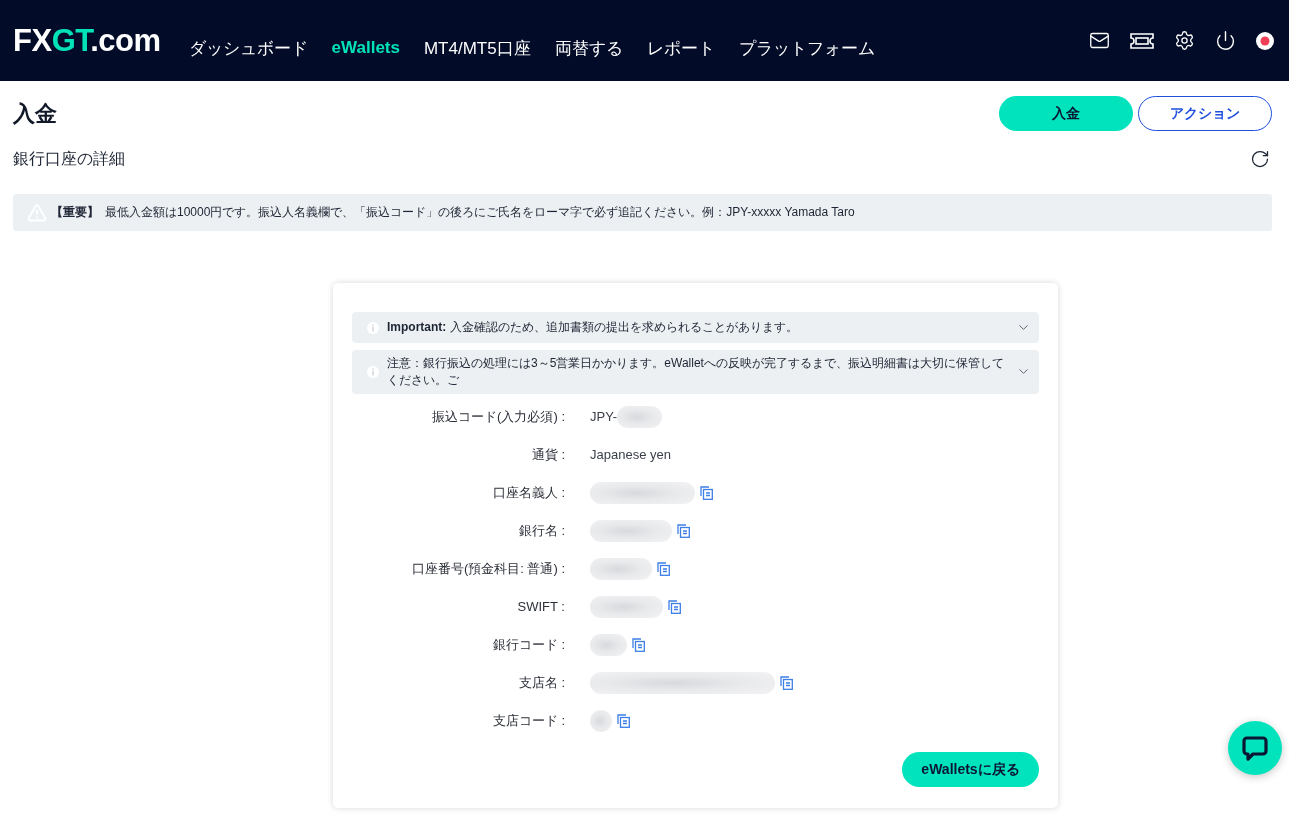  I want to click on field-label: 通貨 :, so click(548, 454).